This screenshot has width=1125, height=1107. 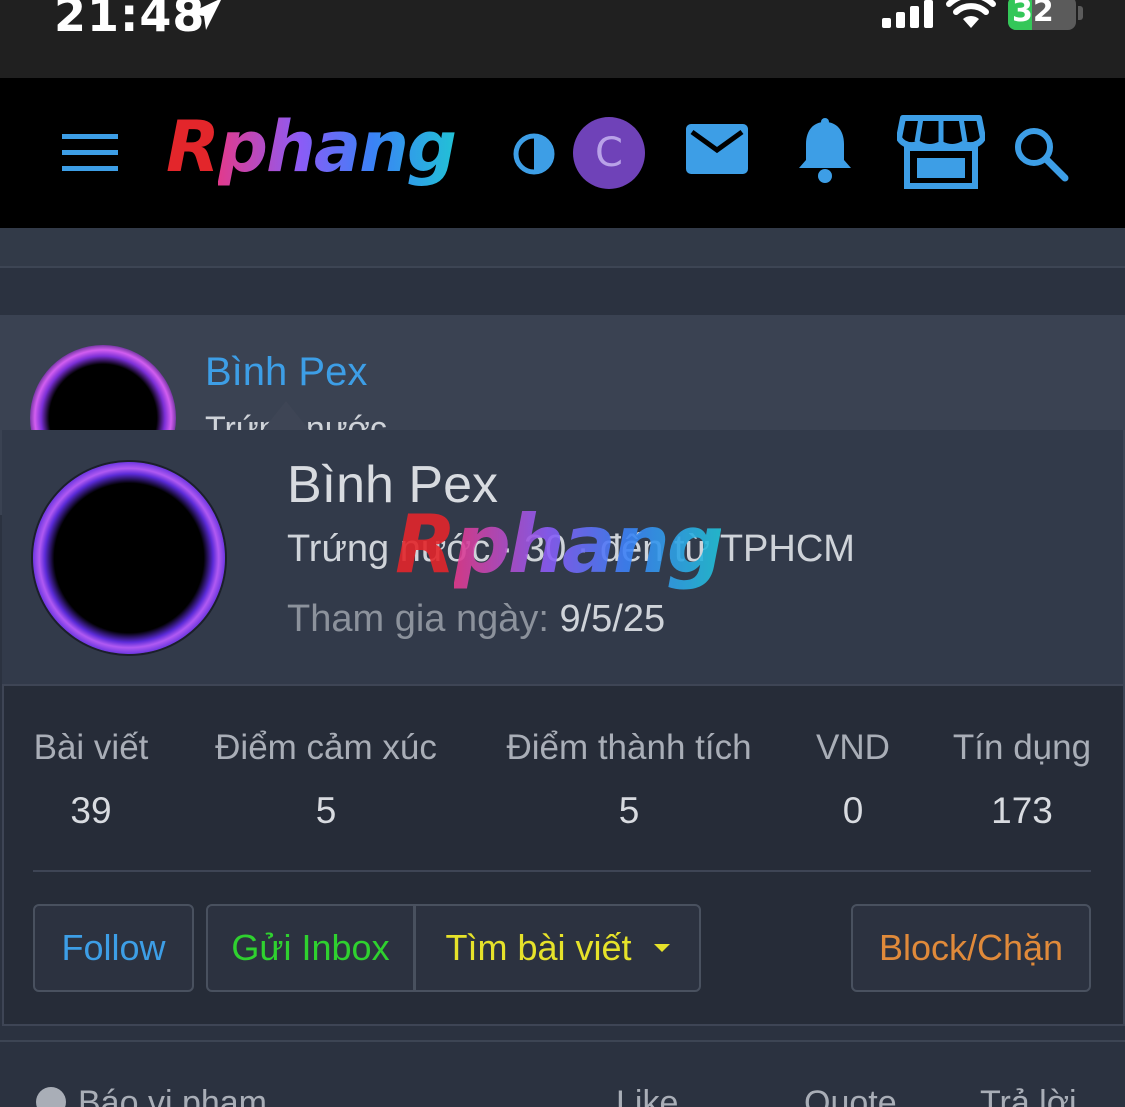 I want to click on status-time: 21:48, so click(x=130, y=21).